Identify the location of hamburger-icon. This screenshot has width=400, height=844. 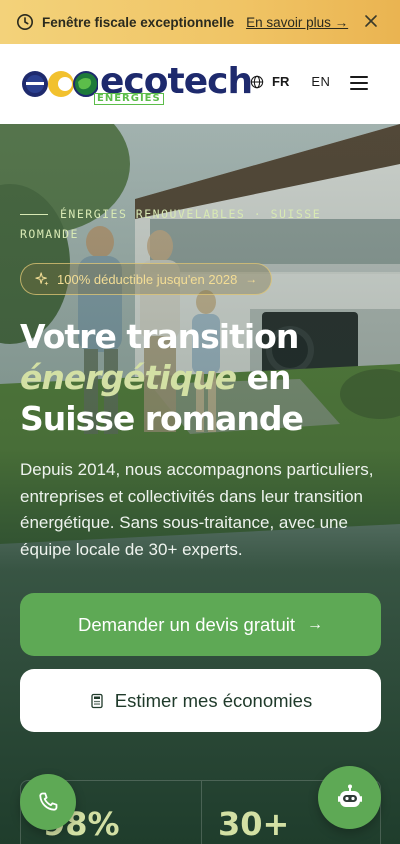
(359, 84).